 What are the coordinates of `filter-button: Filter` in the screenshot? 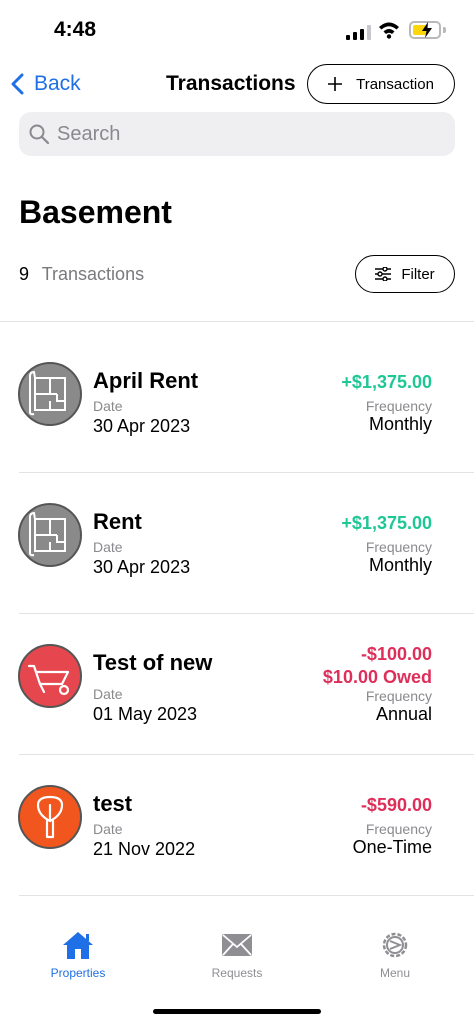 It's located at (405, 274).